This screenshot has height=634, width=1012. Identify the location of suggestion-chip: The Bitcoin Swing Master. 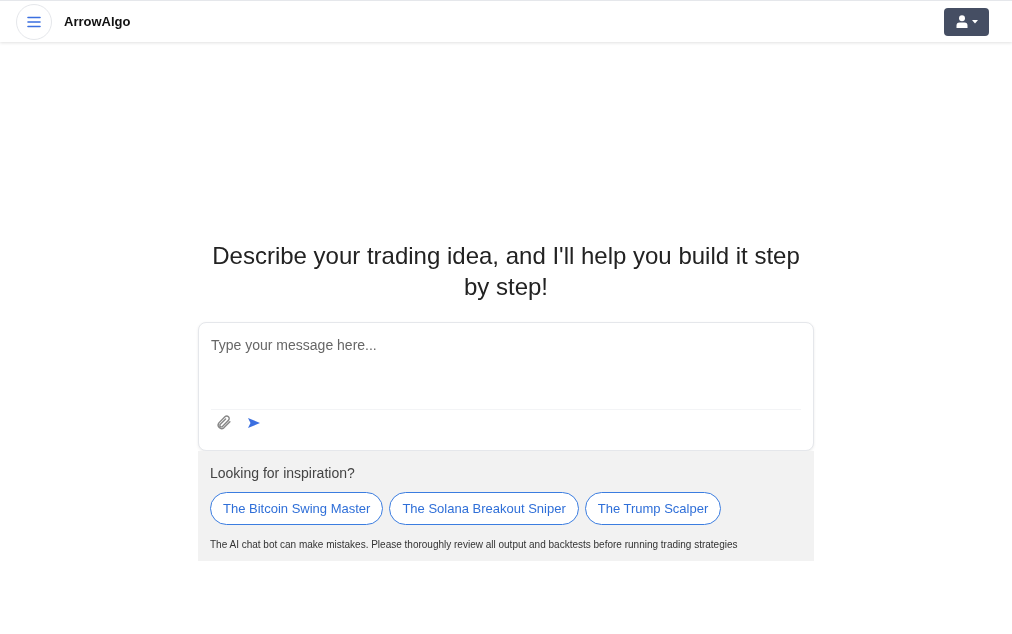
(297, 508).